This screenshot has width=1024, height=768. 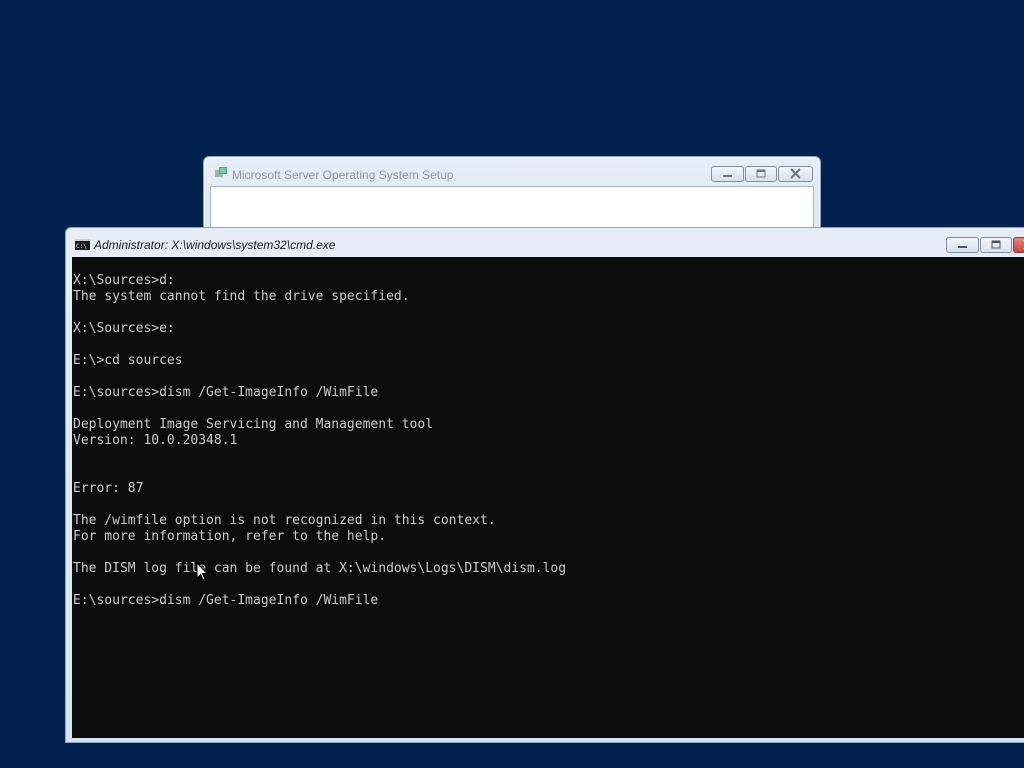 What do you see at coordinates (202, 571) in the screenshot?
I see `mouse-pointer-icon` at bounding box center [202, 571].